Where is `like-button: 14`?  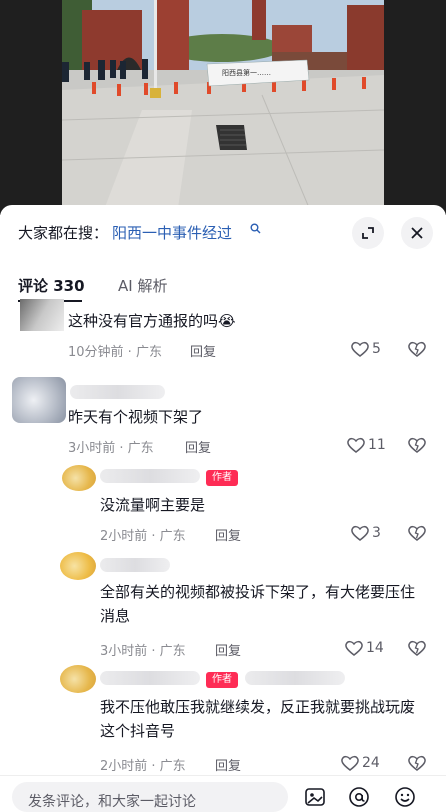 like-button: 14 is located at coordinates (374, 649).